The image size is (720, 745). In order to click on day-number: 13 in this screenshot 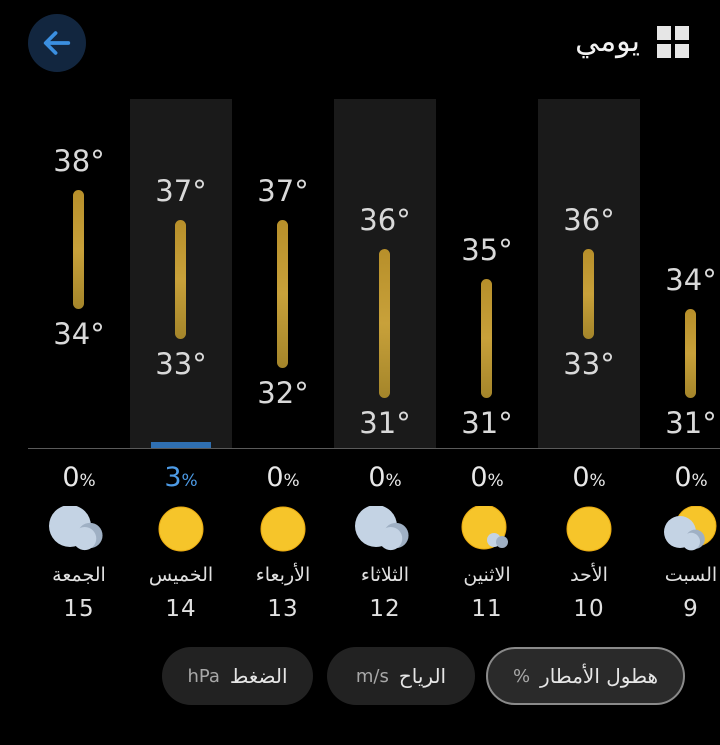, I will do `click(283, 609)`.